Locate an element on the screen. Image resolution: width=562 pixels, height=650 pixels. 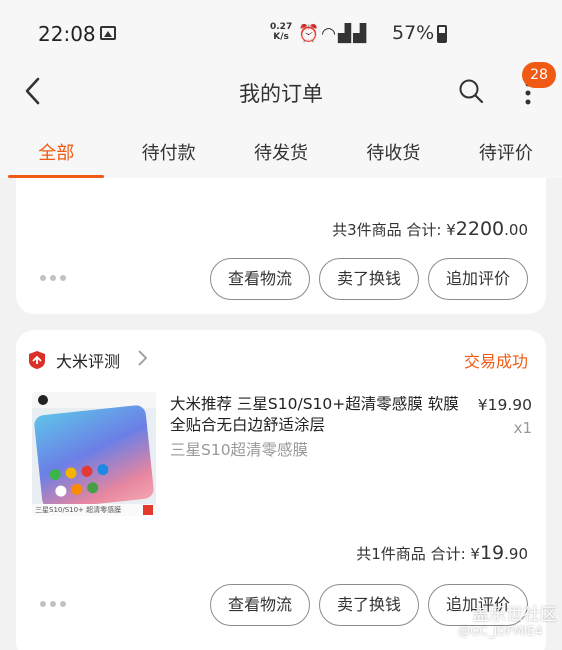
order-total-cents: .90 is located at coordinates (516, 554).